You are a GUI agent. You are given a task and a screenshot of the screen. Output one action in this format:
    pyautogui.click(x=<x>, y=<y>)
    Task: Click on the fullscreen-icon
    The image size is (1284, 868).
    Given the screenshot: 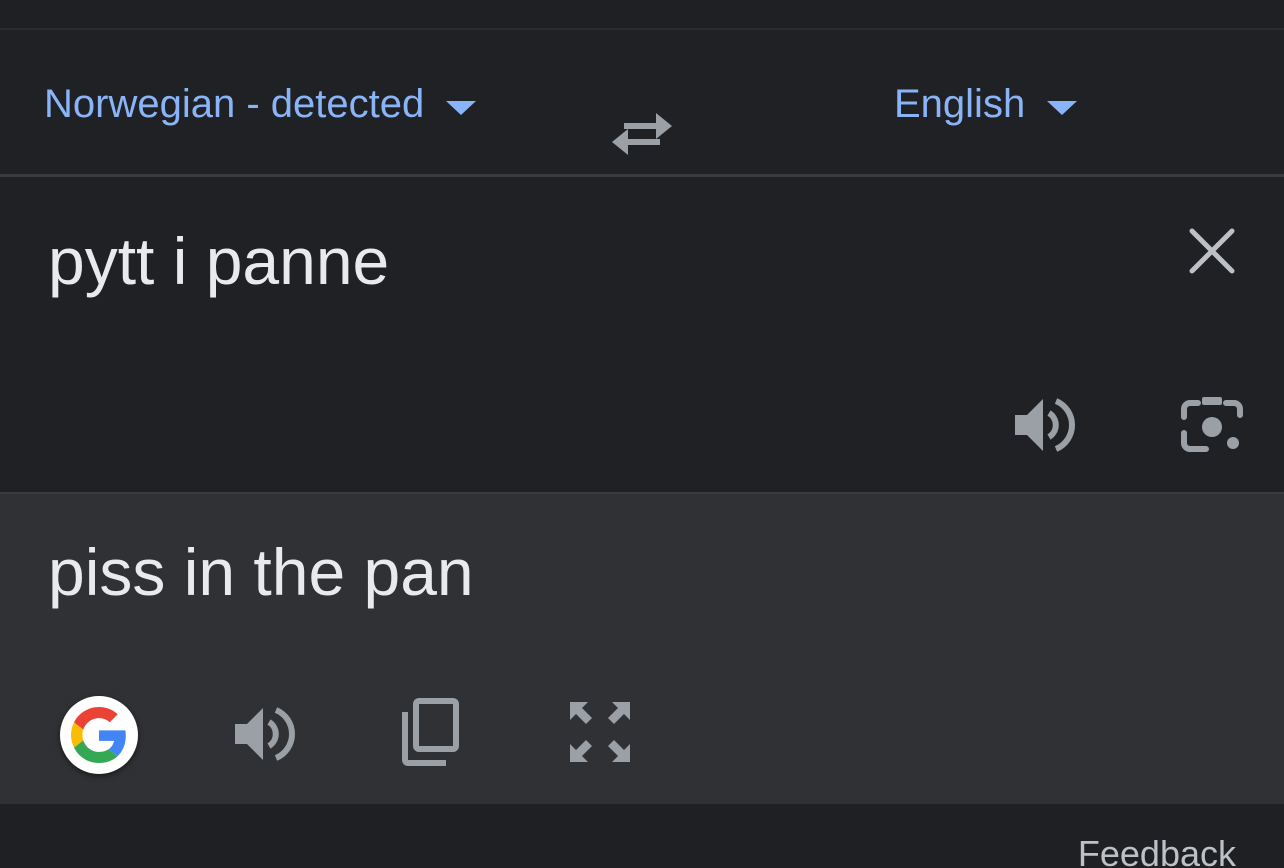 What is the action you would take?
    pyautogui.click(x=600, y=732)
    